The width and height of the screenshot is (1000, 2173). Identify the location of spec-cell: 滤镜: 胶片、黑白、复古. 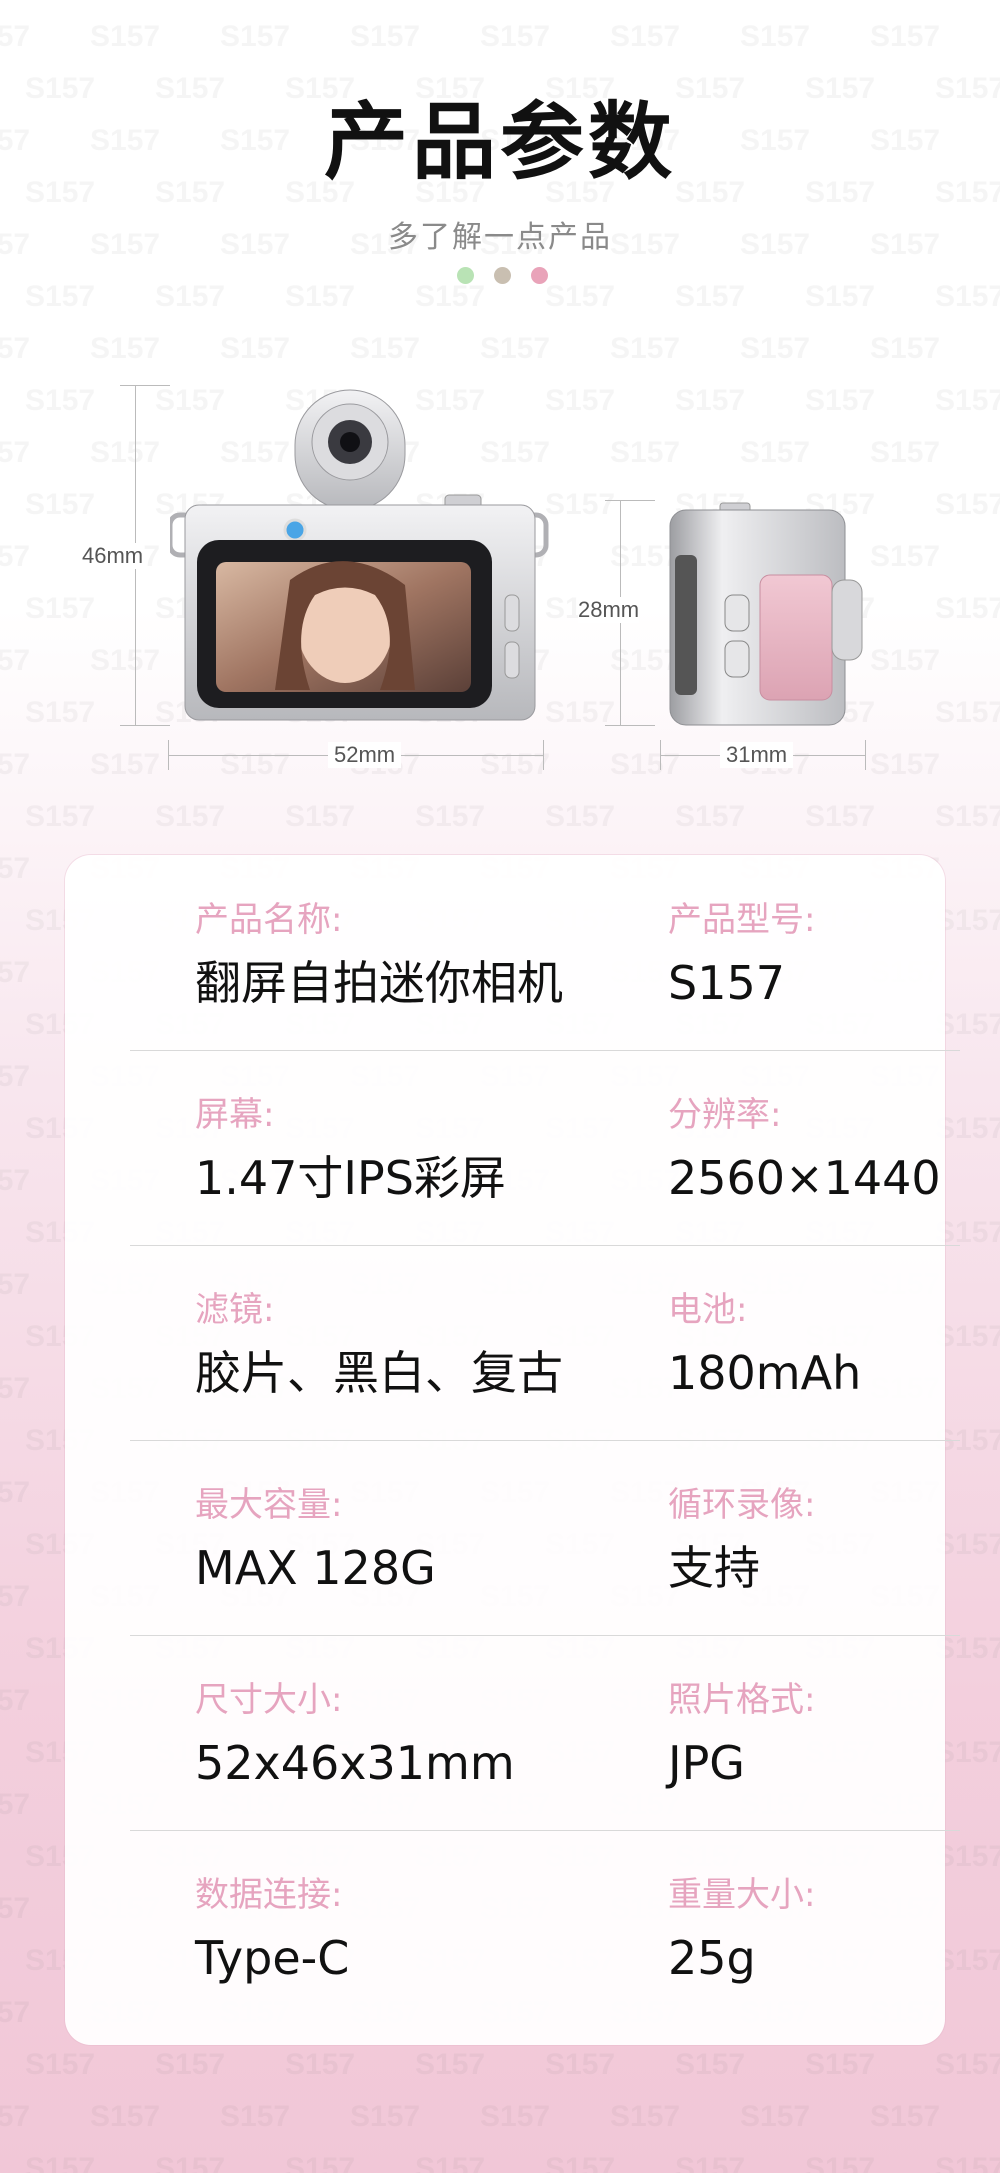
(379, 1321).